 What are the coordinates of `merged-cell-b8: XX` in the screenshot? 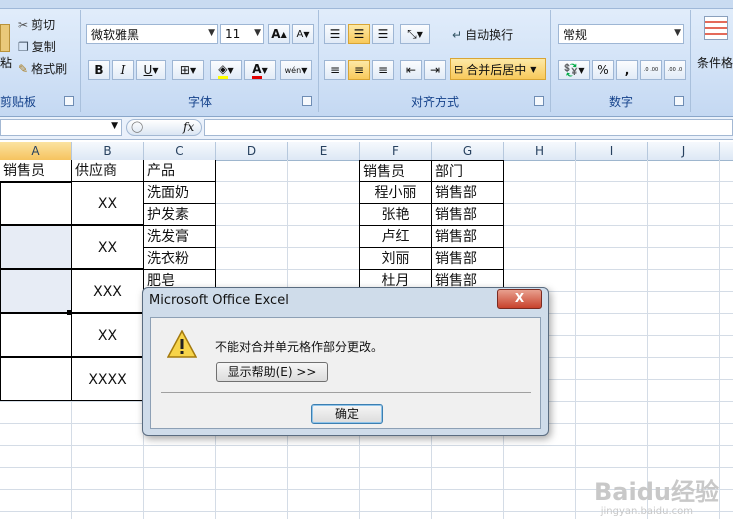 It's located at (107, 335).